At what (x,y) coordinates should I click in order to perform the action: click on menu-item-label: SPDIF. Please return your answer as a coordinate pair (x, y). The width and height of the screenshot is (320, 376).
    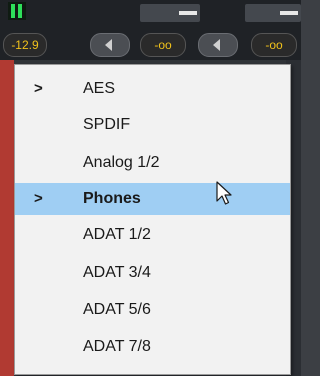
    Looking at the image, I should click on (107, 124).